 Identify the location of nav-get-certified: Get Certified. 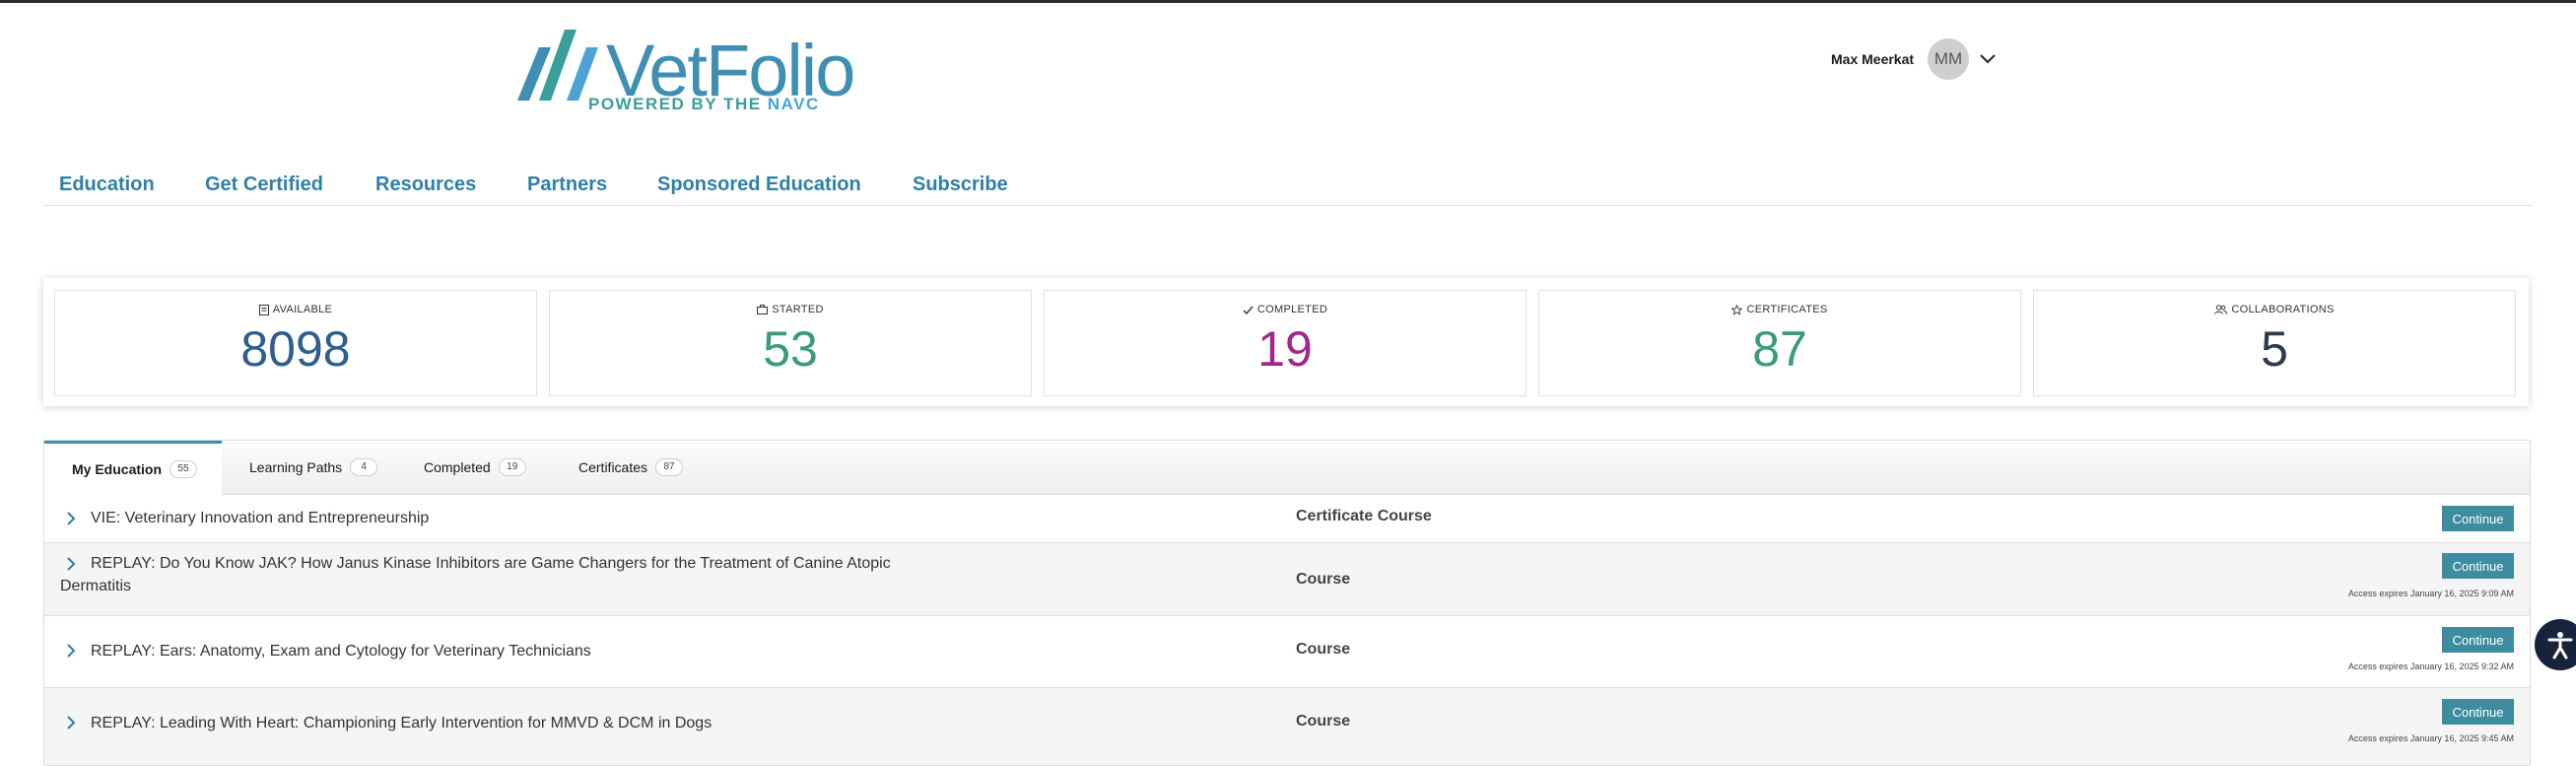
(264, 185).